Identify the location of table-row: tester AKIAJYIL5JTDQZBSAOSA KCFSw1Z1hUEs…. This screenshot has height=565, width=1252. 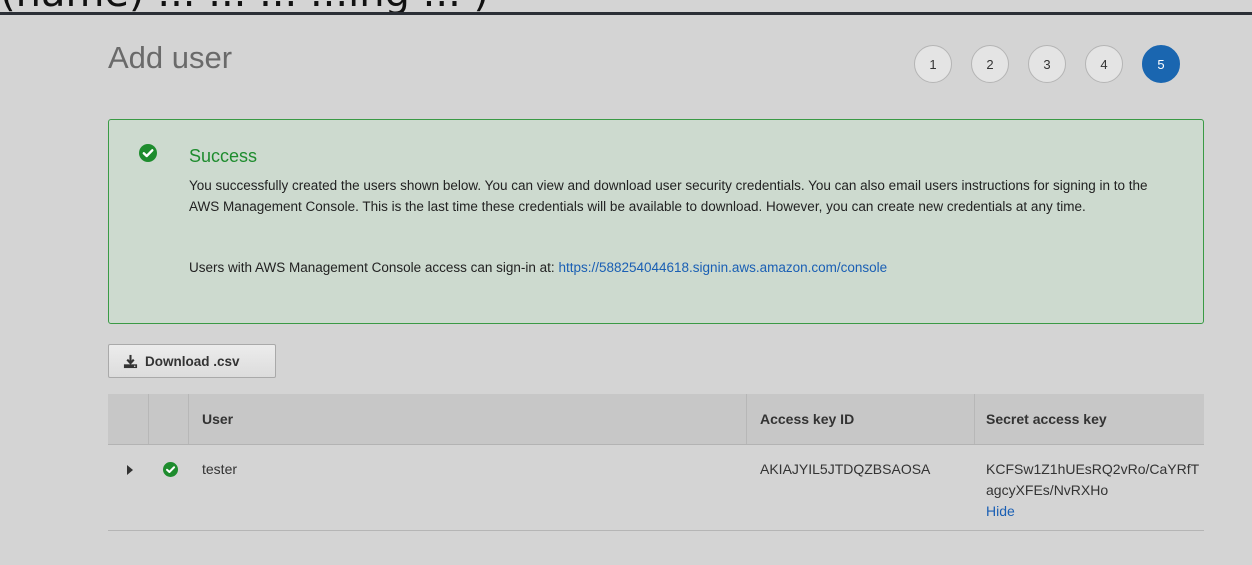
(656, 488).